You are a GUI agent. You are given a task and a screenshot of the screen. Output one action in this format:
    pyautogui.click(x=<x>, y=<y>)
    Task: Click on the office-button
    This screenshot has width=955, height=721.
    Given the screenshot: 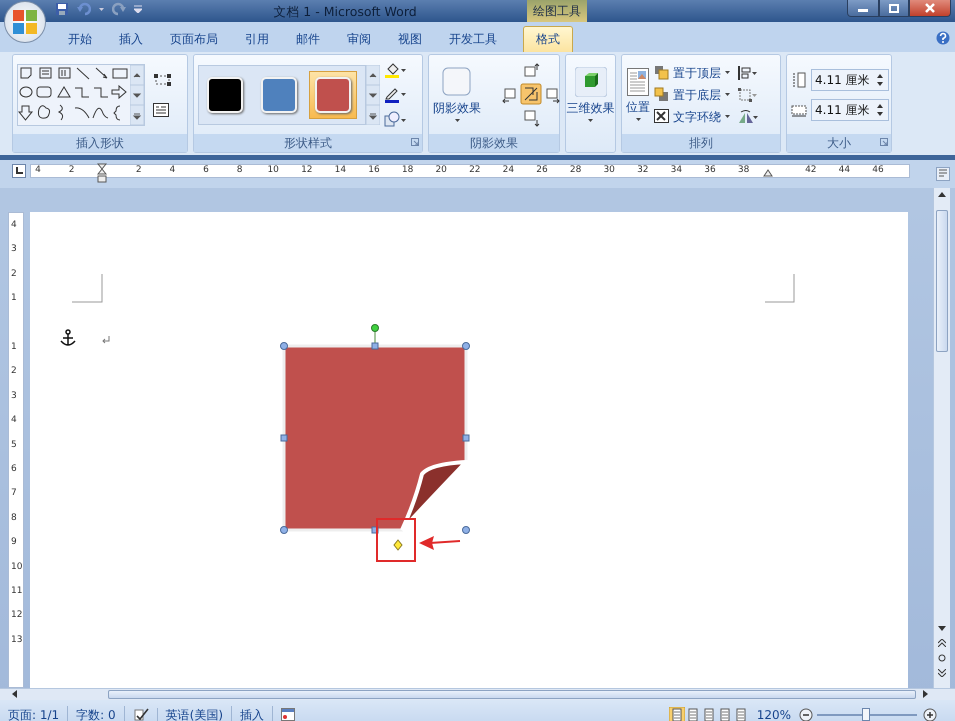 What is the action you would take?
    pyautogui.click(x=25, y=22)
    